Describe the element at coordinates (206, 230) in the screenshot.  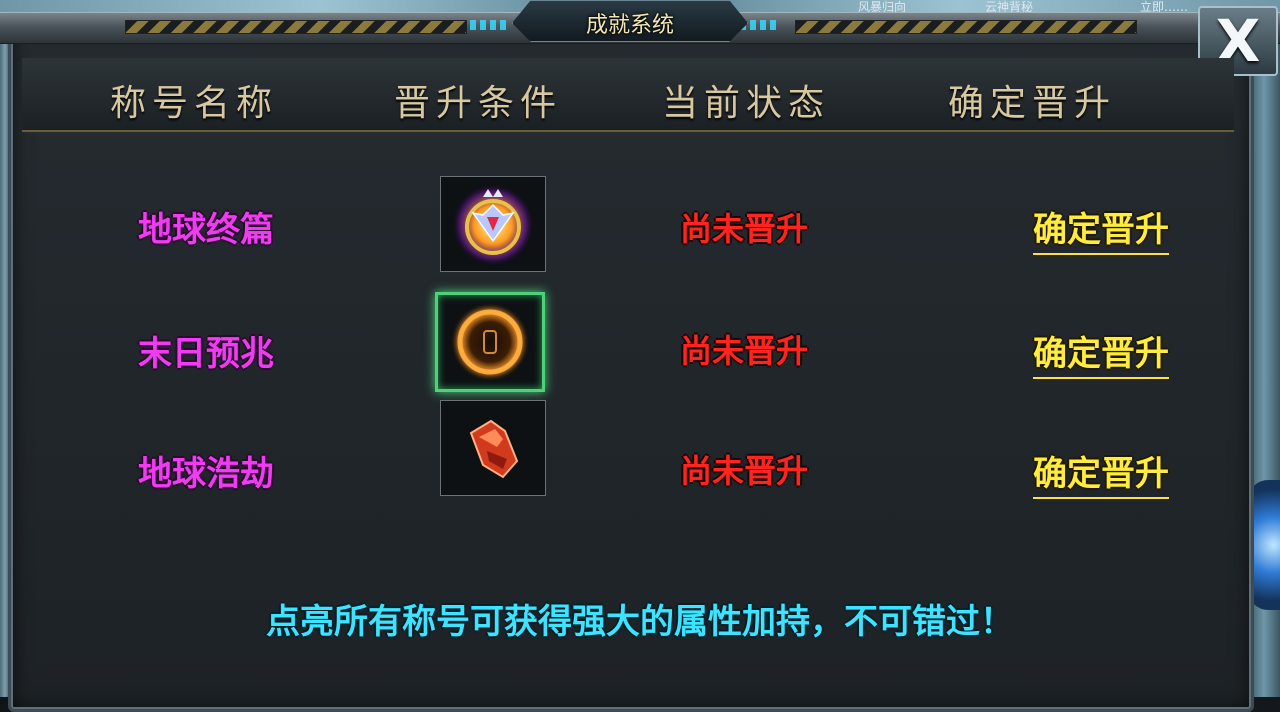
I see `title-name: 地球终篇` at that location.